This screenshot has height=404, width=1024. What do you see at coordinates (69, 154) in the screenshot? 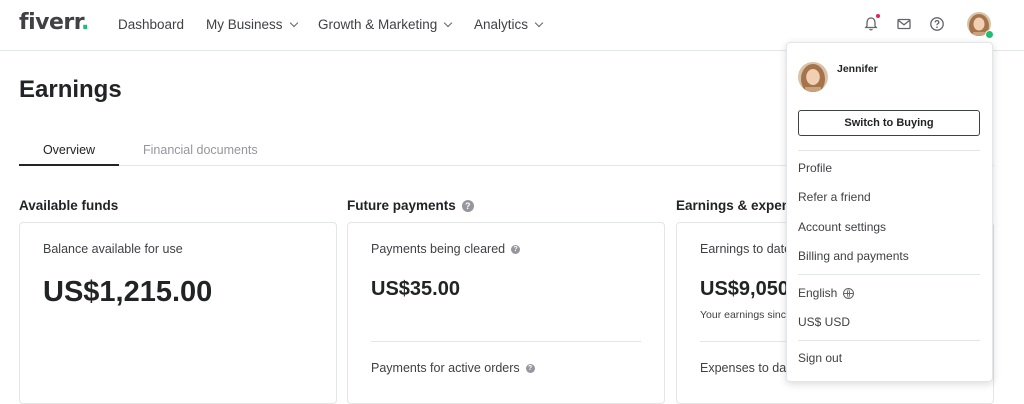
I see `tab-overview: Overview` at bounding box center [69, 154].